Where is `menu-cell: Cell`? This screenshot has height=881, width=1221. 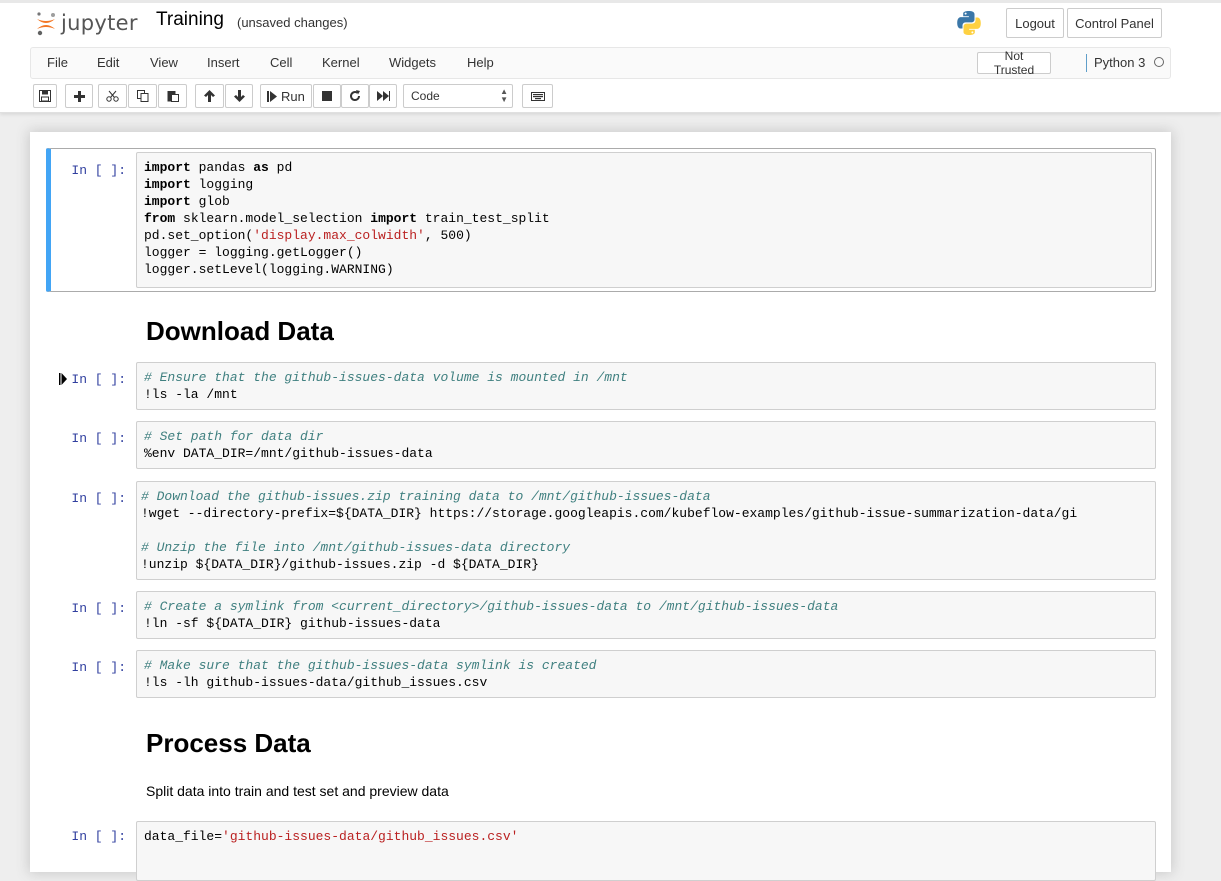
menu-cell: Cell is located at coordinates (281, 62).